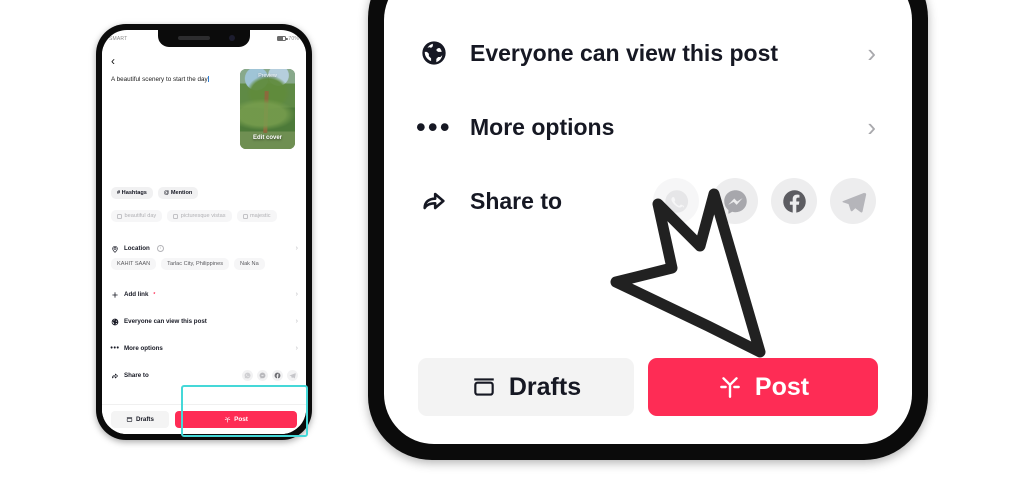 The height and width of the screenshot is (504, 1024). I want to click on caption-input: A beautiful scenery to start the day, so click(163, 80).